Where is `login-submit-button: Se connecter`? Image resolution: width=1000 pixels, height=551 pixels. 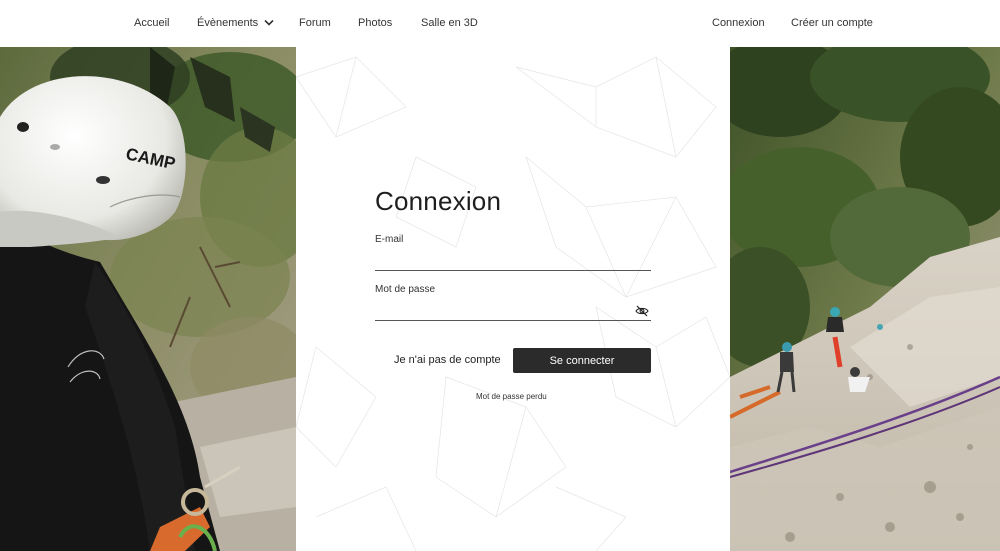
login-submit-button: Se connecter is located at coordinates (582, 360).